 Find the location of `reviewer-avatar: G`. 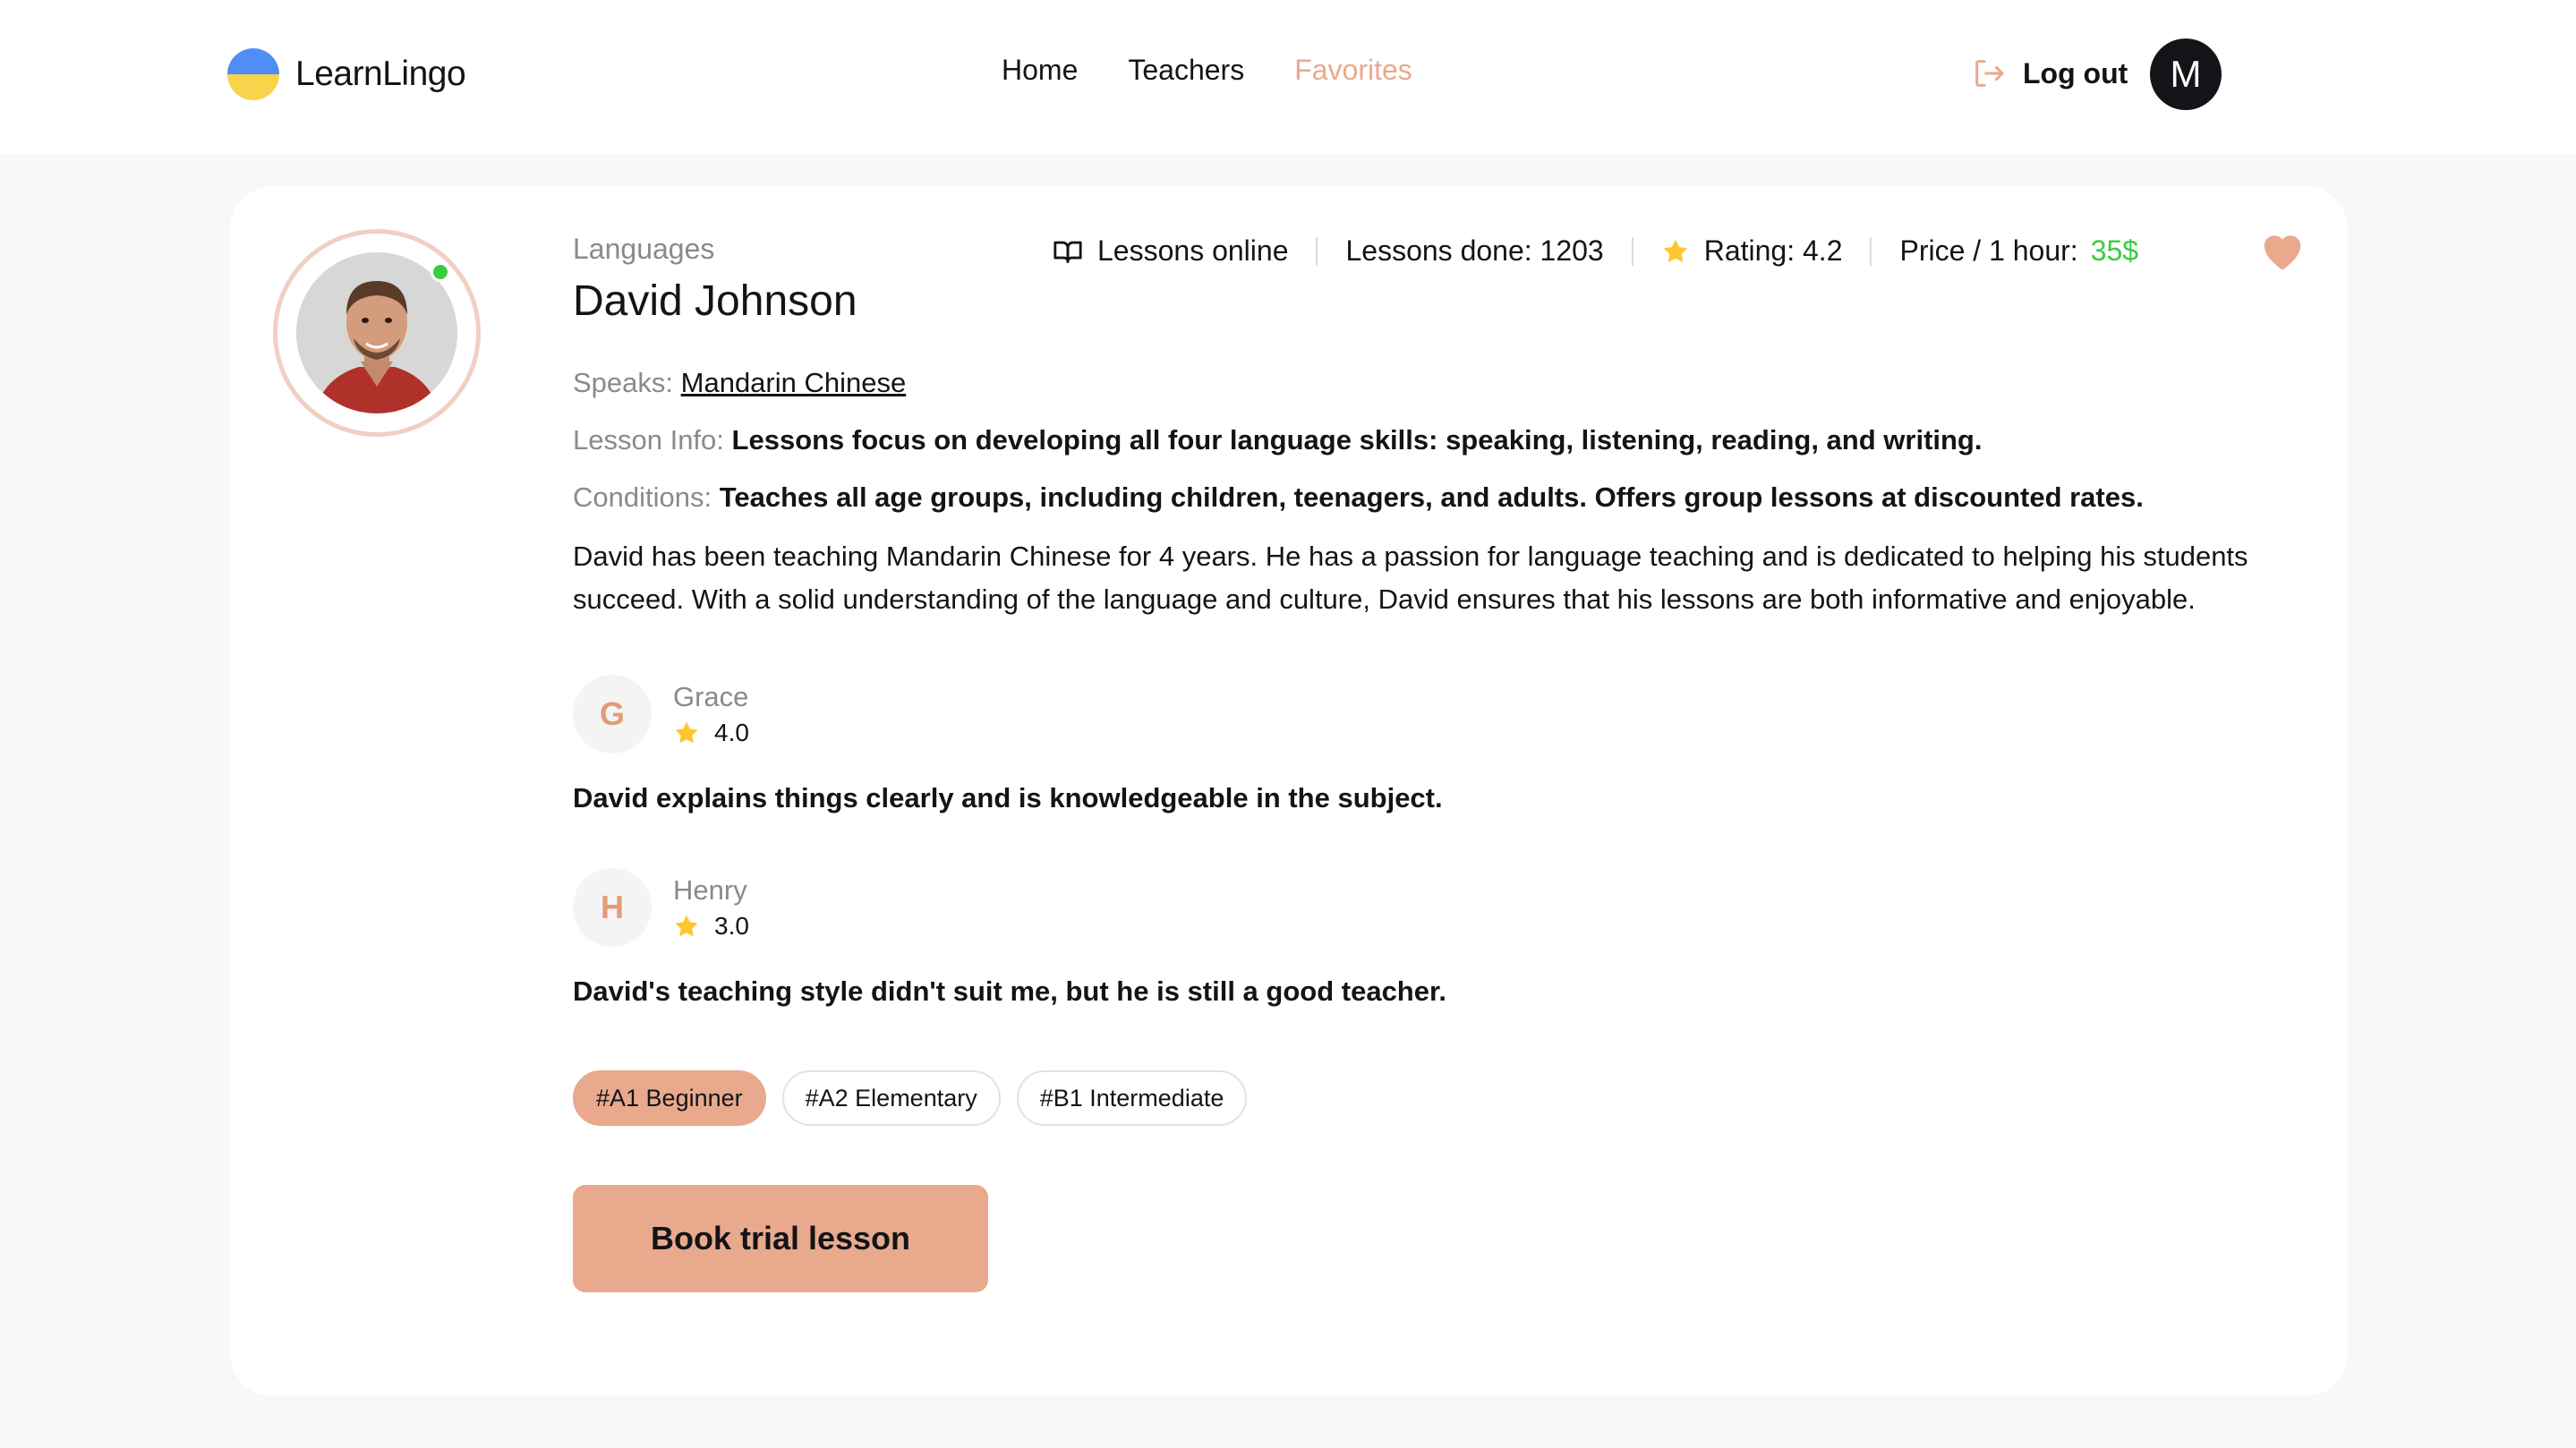

reviewer-avatar: G is located at coordinates (612, 714).